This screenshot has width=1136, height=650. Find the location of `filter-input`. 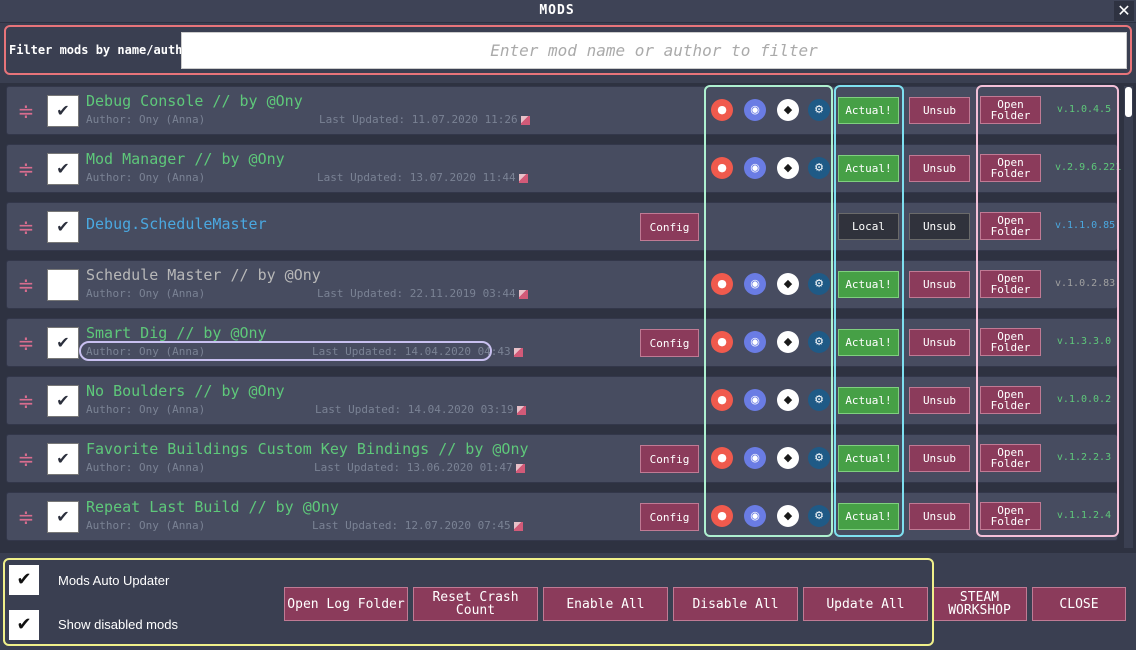

filter-input is located at coordinates (654, 50).